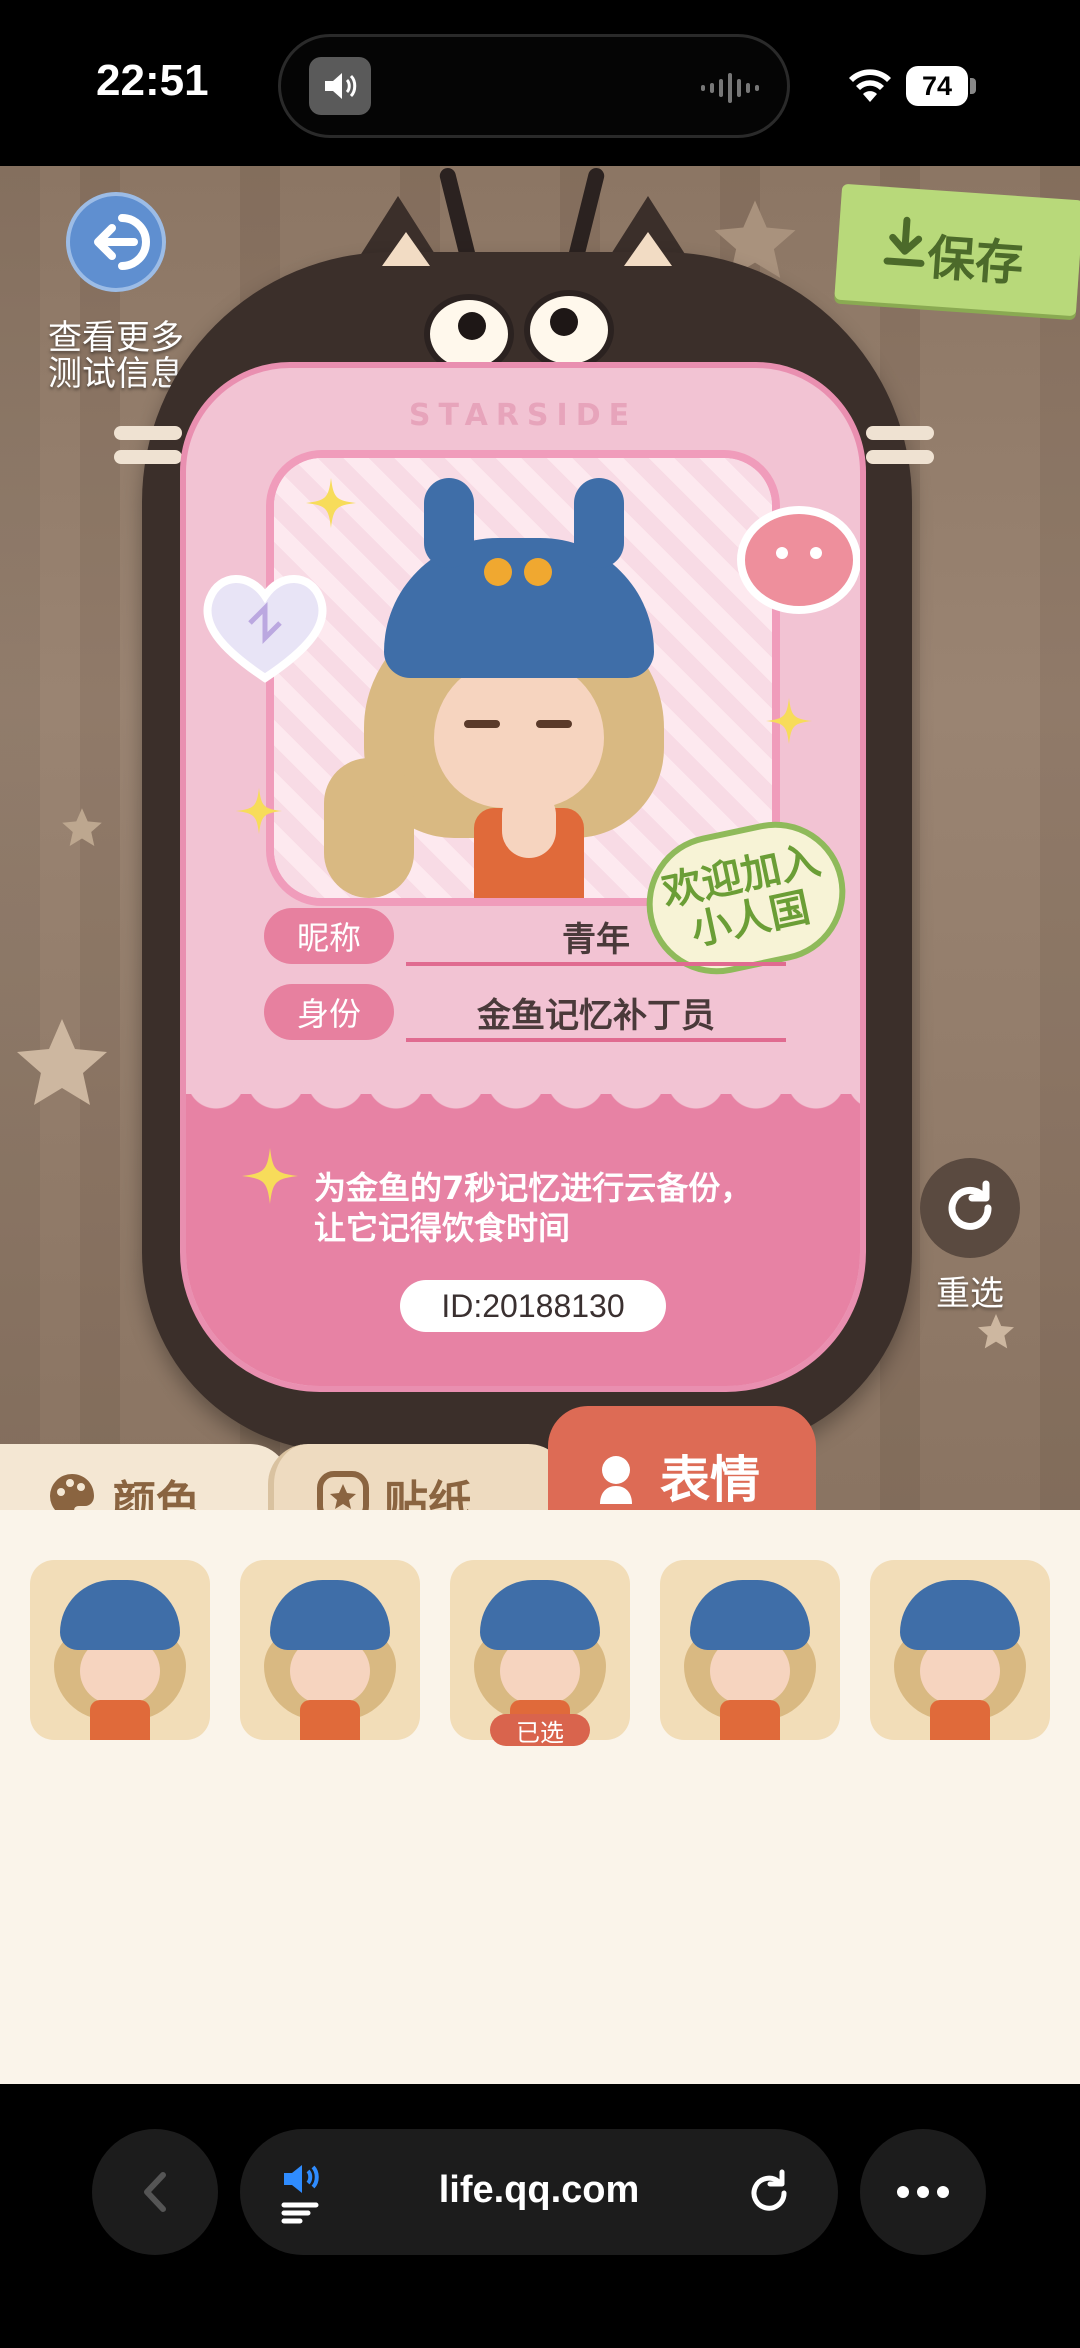 The width and height of the screenshot is (1080, 2348). I want to click on save-label: 保存, so click(975, 261).